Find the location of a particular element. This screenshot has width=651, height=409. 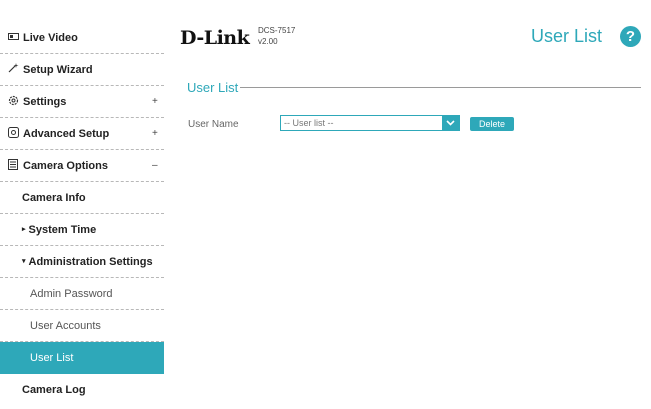

sidebar-item-user-accounts: User Accounts is located at coordinates (82, 326).